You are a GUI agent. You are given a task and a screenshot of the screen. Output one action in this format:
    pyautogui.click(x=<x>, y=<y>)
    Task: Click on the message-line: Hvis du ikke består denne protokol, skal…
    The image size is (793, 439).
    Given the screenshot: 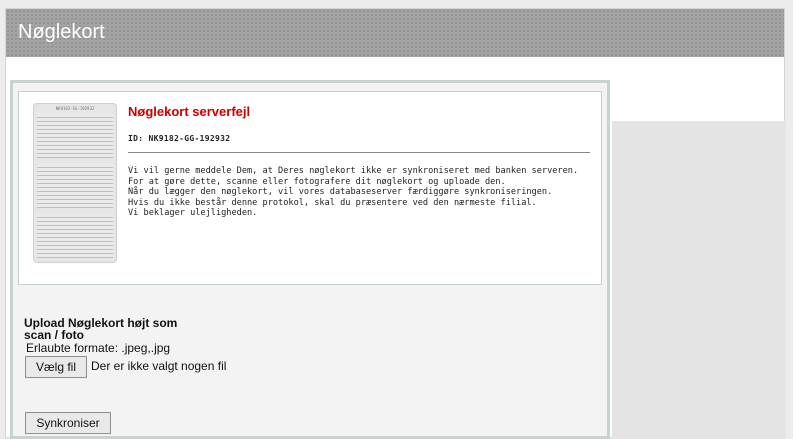 What is the action you would take?
    pyautogui.click(x=332, y=202)
    